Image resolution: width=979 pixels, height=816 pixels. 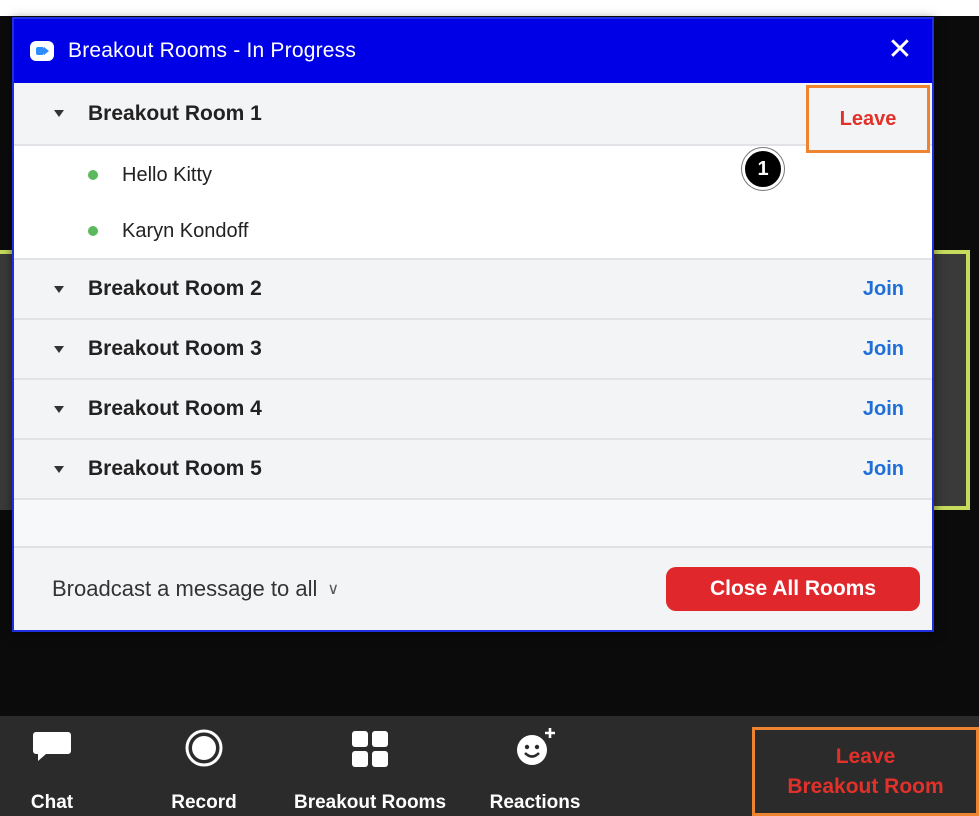 I want to click on zoom-app-icon, so click(x=42, y=51).